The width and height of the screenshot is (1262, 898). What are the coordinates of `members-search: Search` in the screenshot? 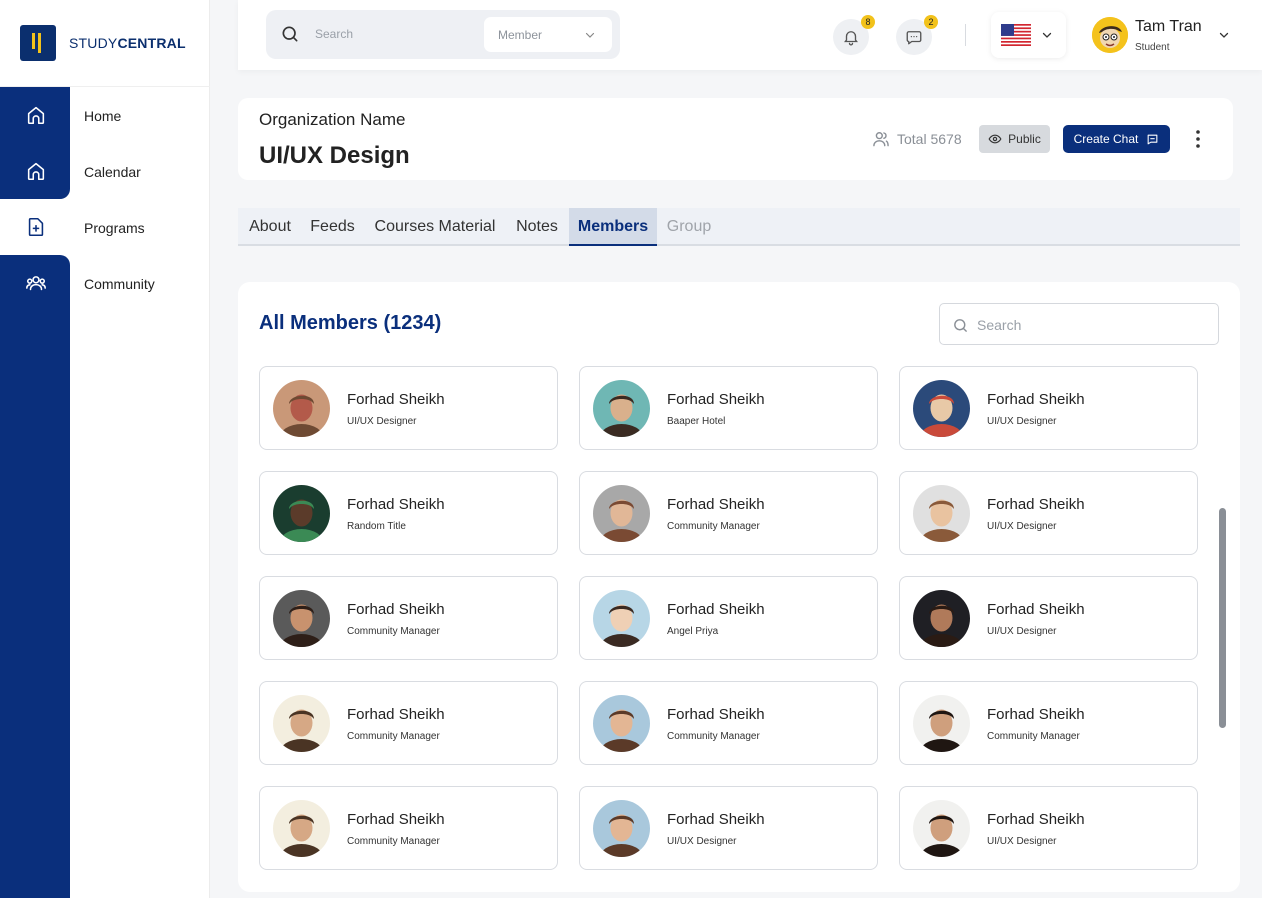 It's located at (1079, 324).